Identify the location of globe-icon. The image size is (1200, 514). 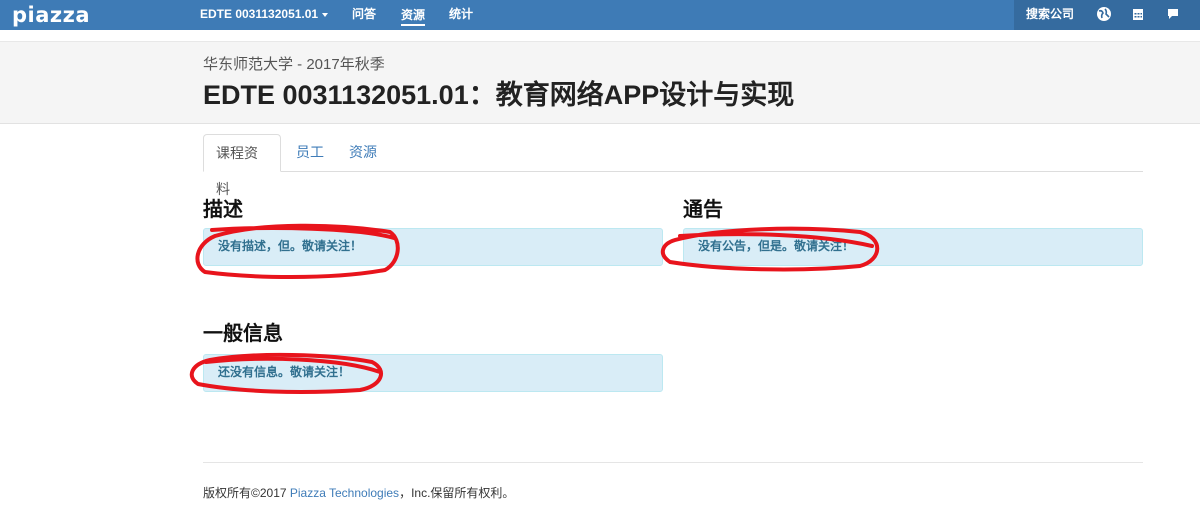
(1104, 14).